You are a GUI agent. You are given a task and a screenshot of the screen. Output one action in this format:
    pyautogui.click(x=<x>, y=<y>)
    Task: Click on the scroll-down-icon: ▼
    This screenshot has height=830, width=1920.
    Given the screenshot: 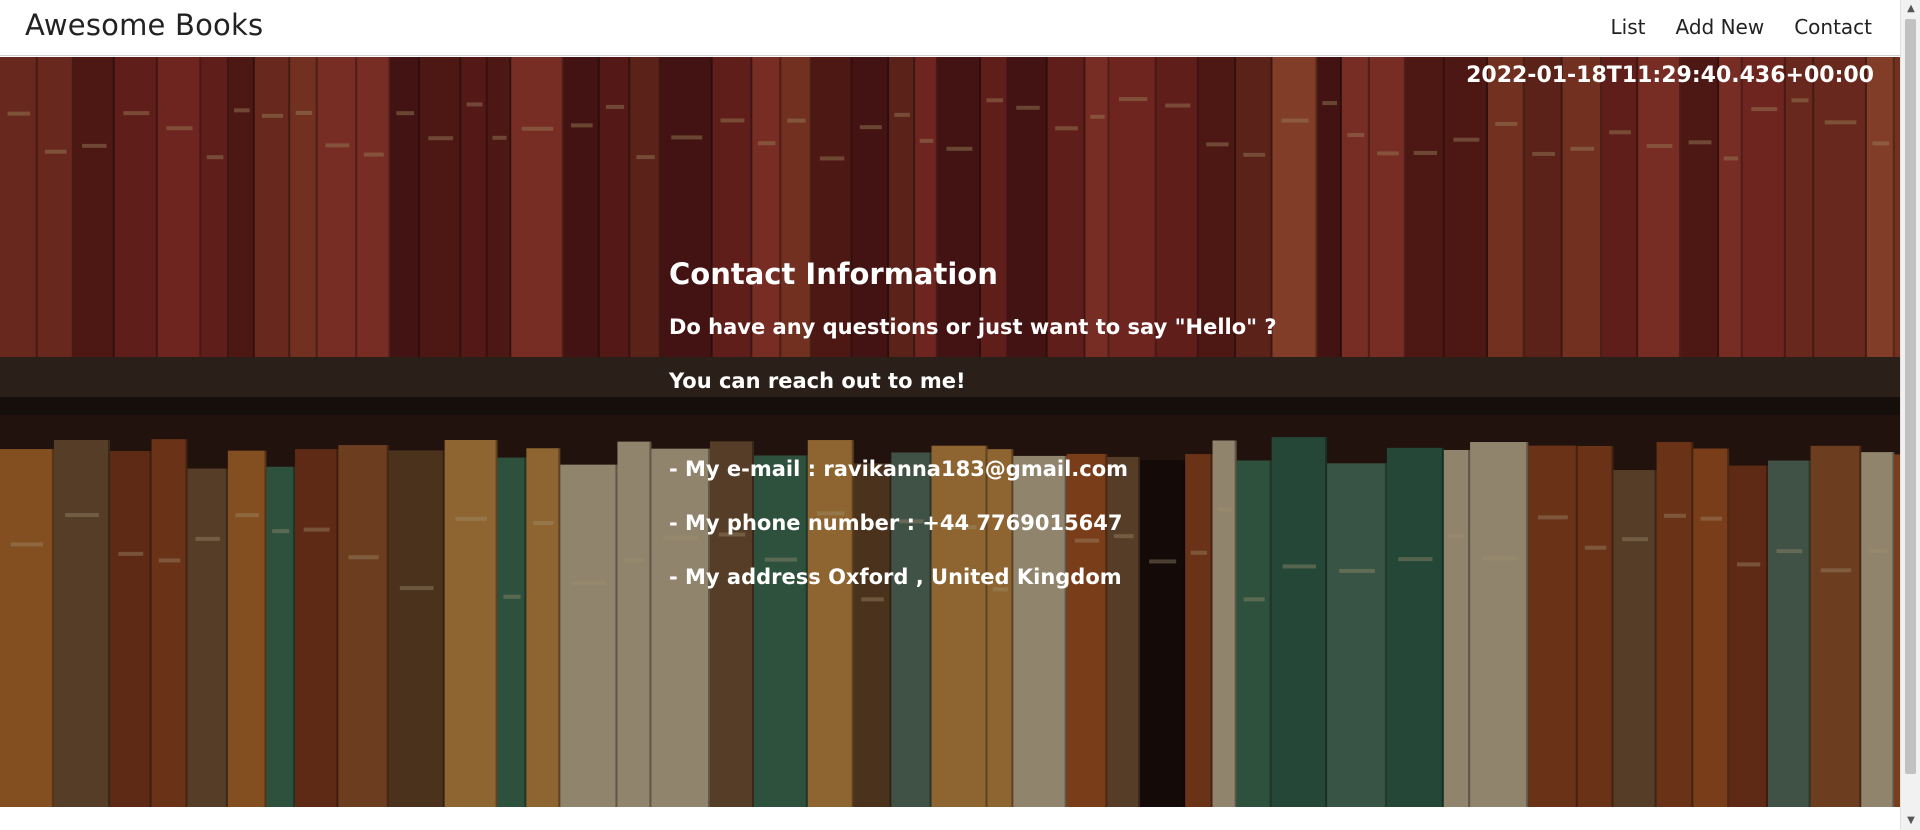 What is the action you would take?
    pyautogui.click(x=1910, y=821)
    